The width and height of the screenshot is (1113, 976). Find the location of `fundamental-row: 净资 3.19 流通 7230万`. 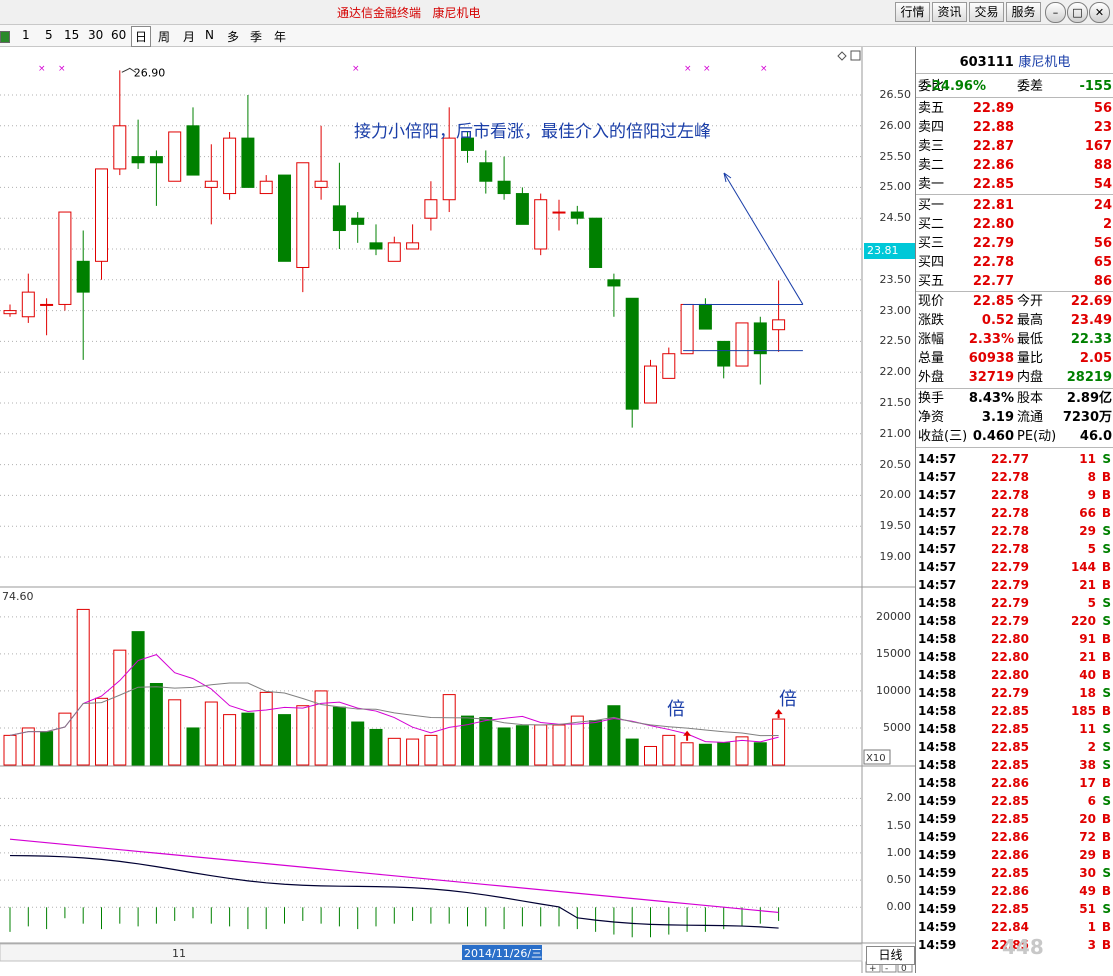

fundamental-row: 净资 3.19 流通 7230万 is located at coordinates (1014, 418).